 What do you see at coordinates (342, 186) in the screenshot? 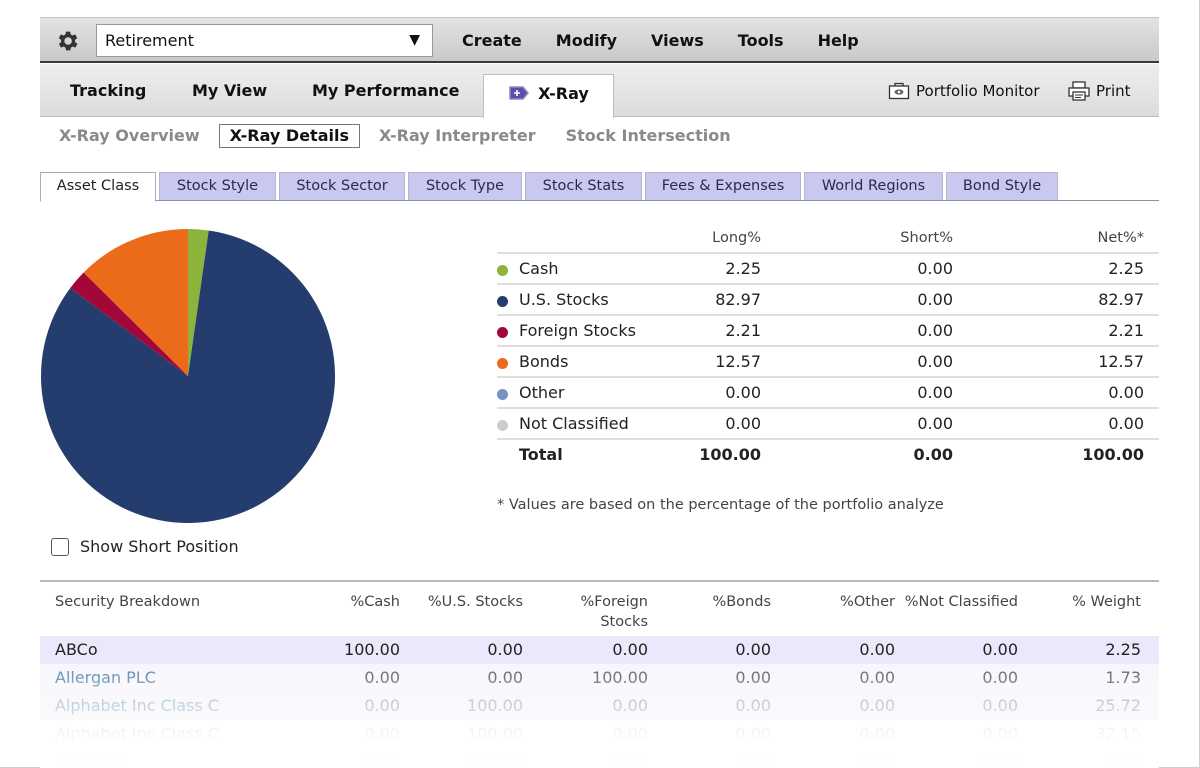
I see `tab-stock-sector: Stock Sector` at bounding box center [342, 186].